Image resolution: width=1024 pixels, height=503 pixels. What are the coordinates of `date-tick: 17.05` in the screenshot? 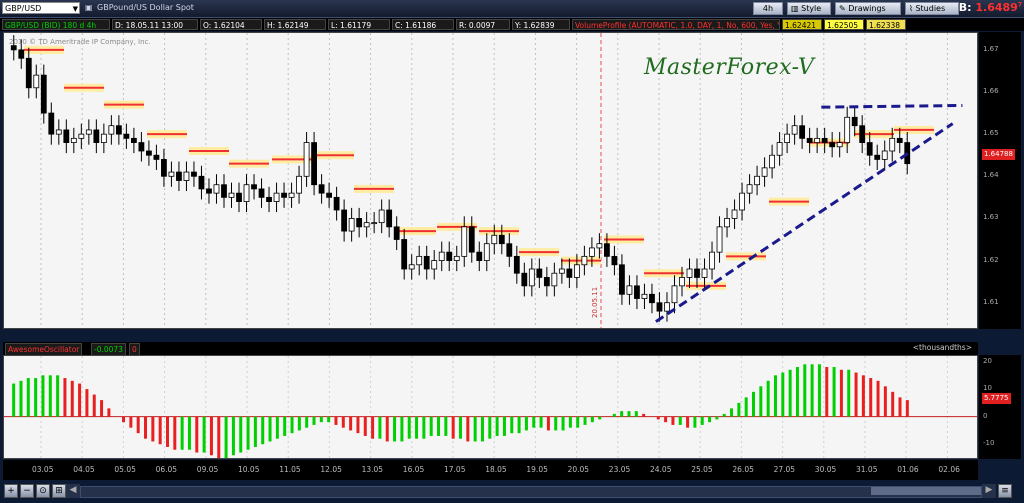 It's located at (455, 469).